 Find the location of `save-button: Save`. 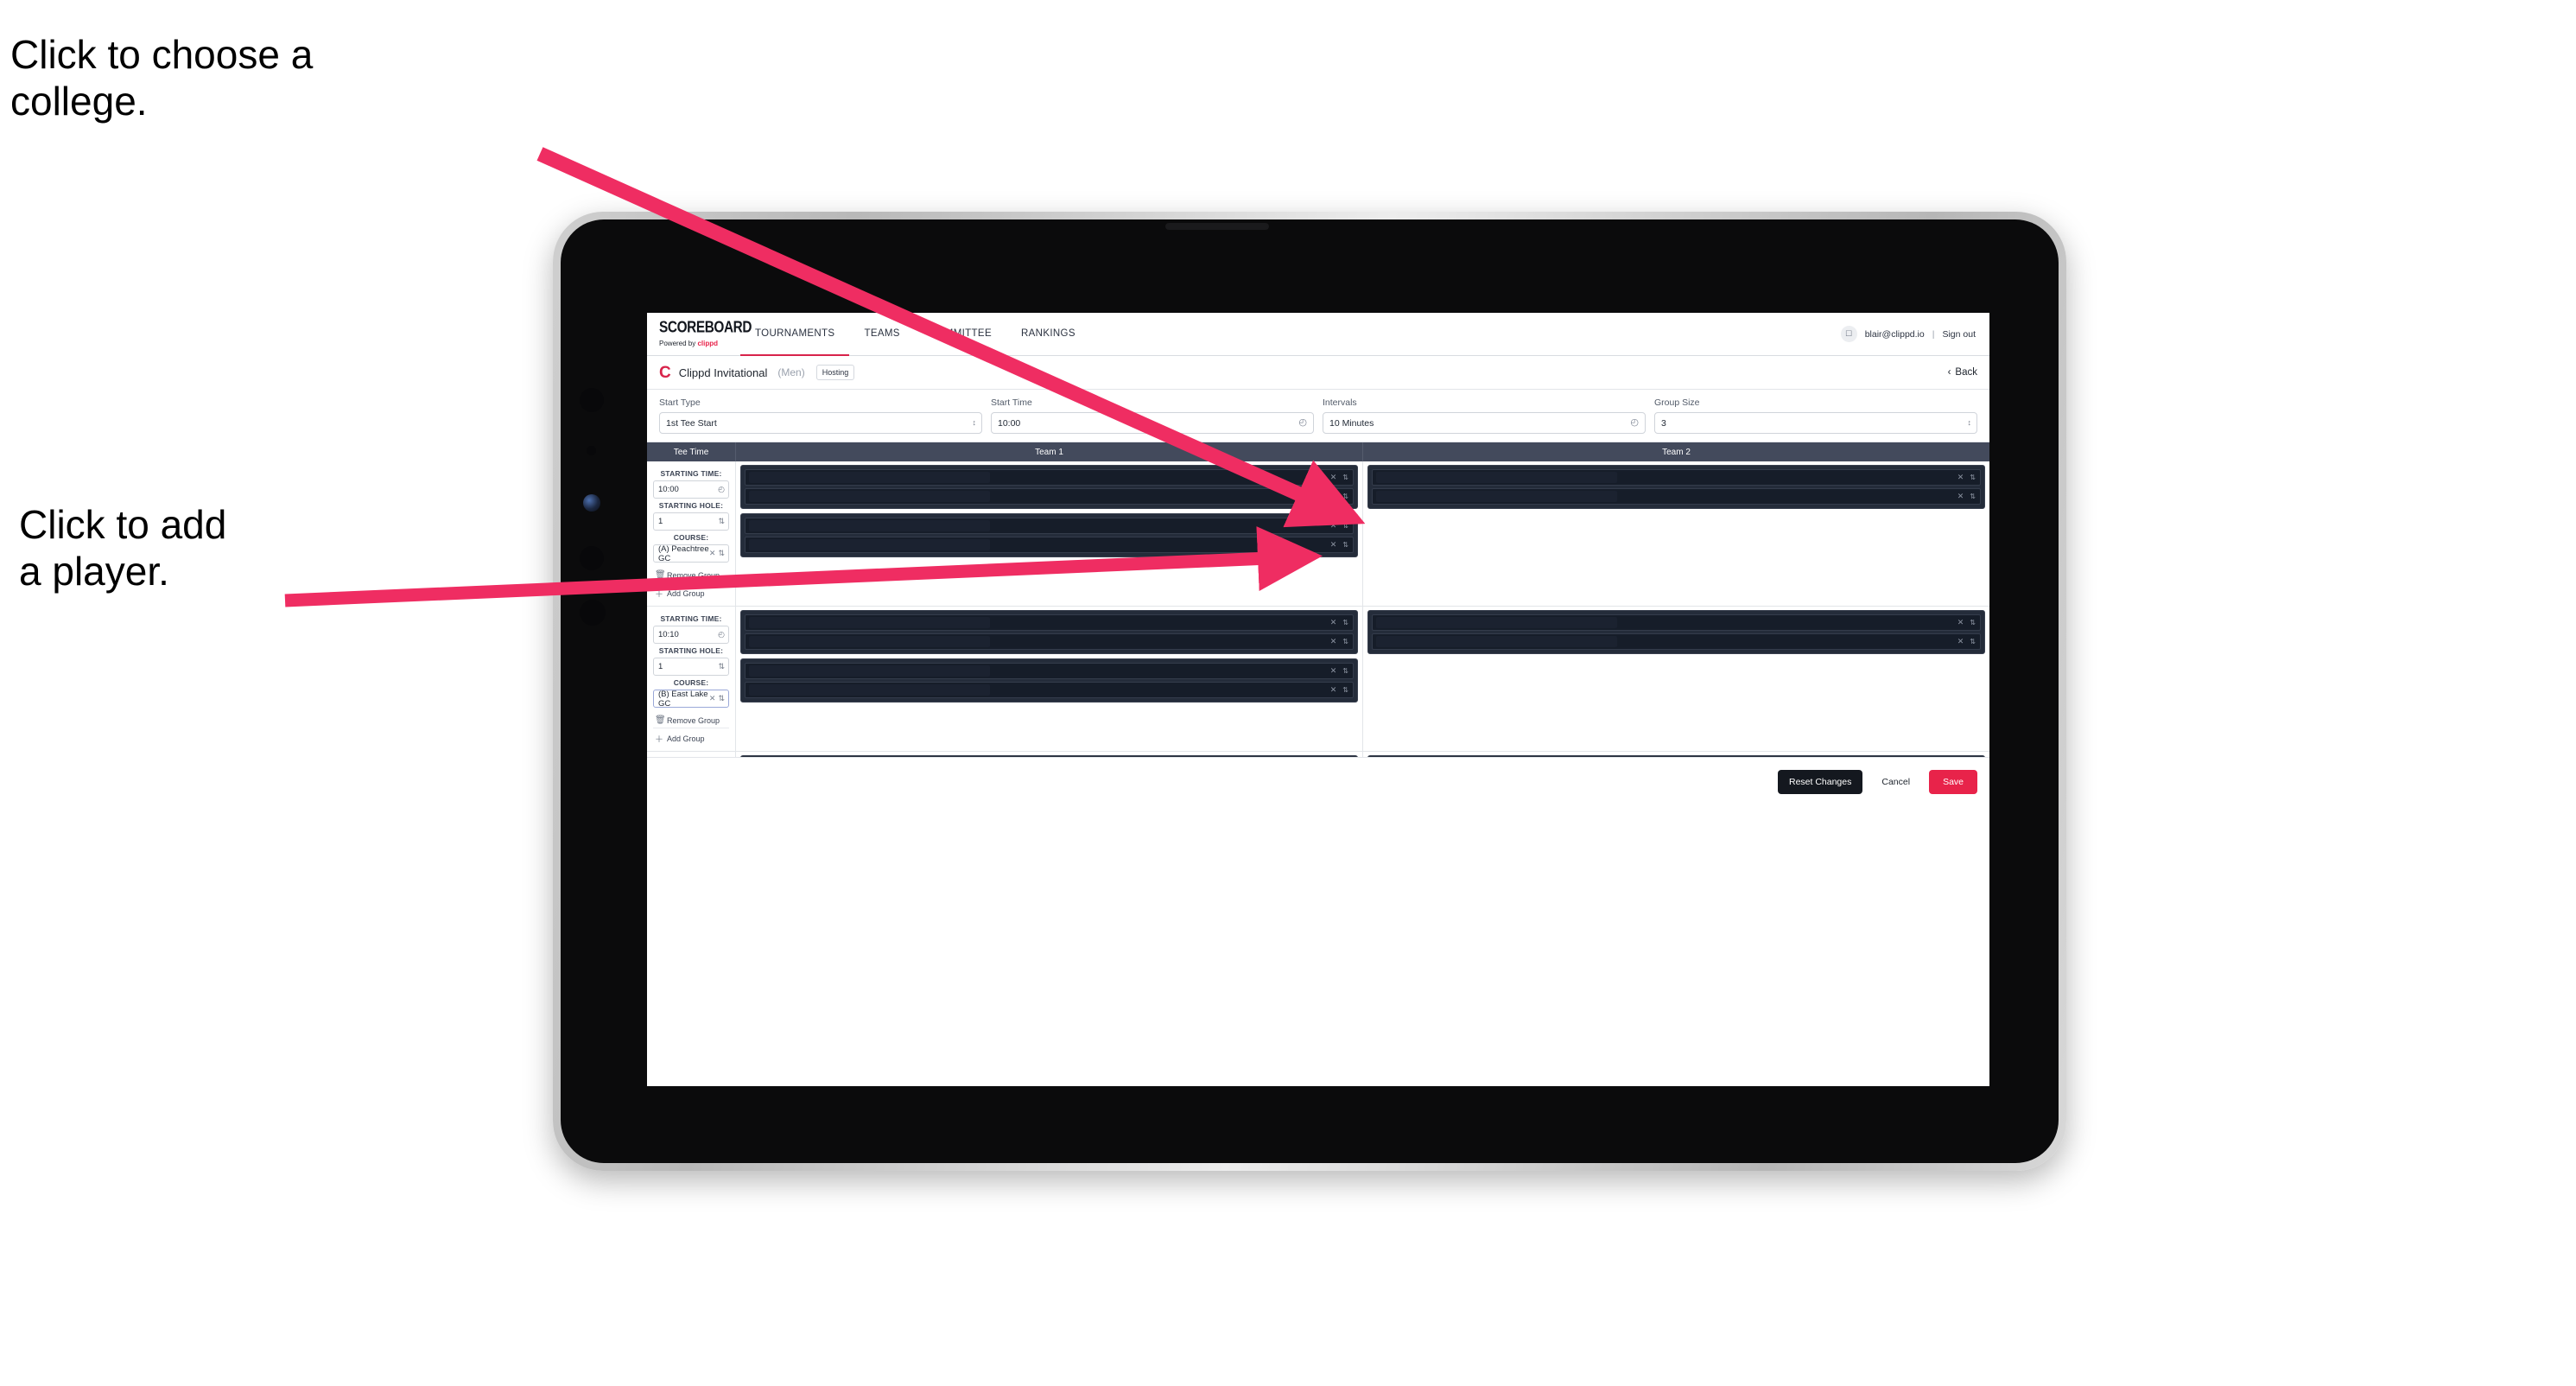

save-button: Save is located at coordinates (1953, 781).